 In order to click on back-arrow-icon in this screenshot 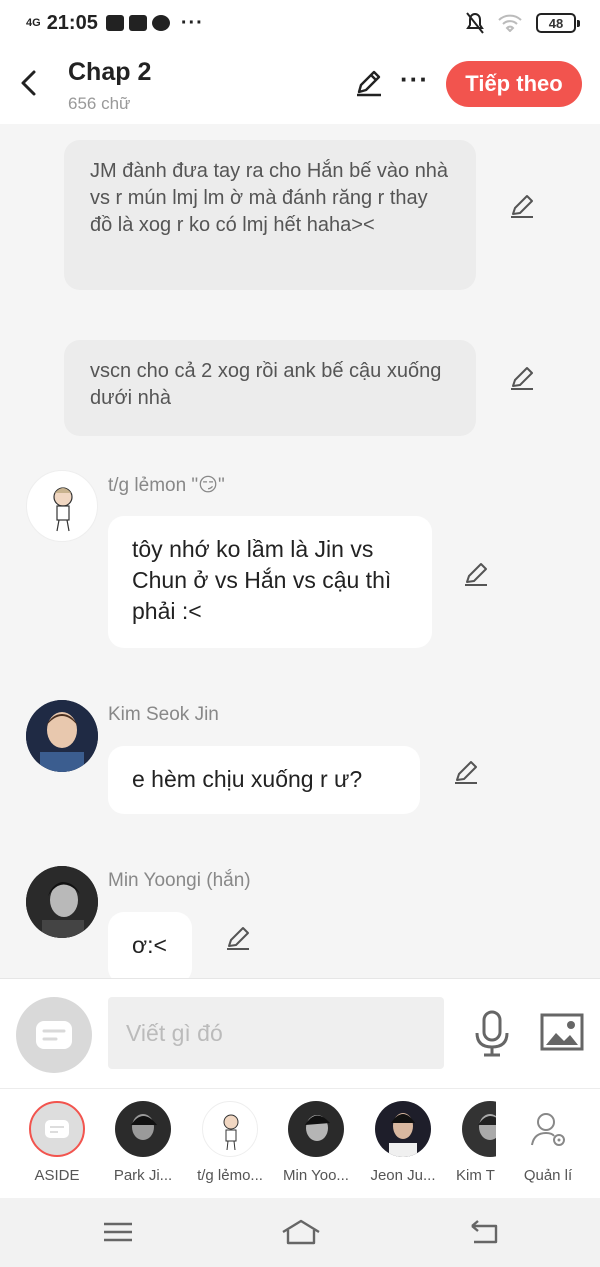, I will do `click(29, 83)`.